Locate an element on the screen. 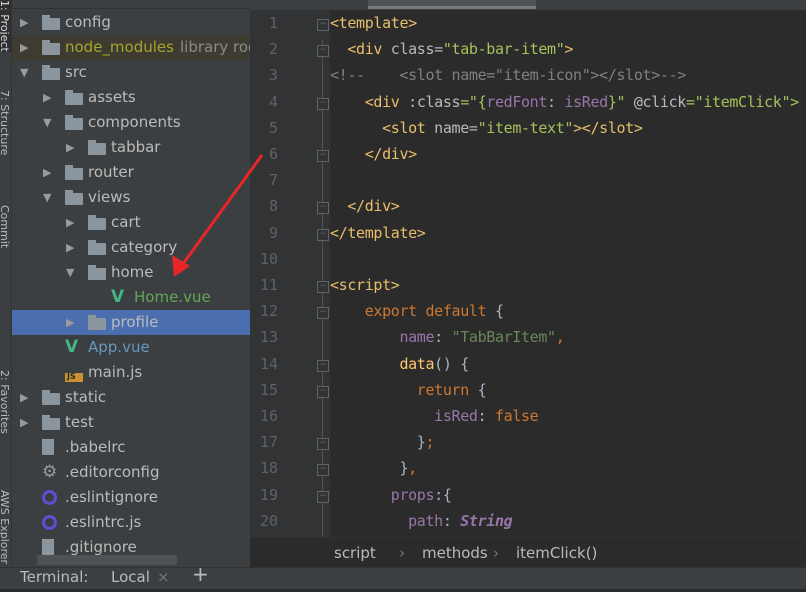  terminal-tab-local: Local is located at coordinates (130, 577).